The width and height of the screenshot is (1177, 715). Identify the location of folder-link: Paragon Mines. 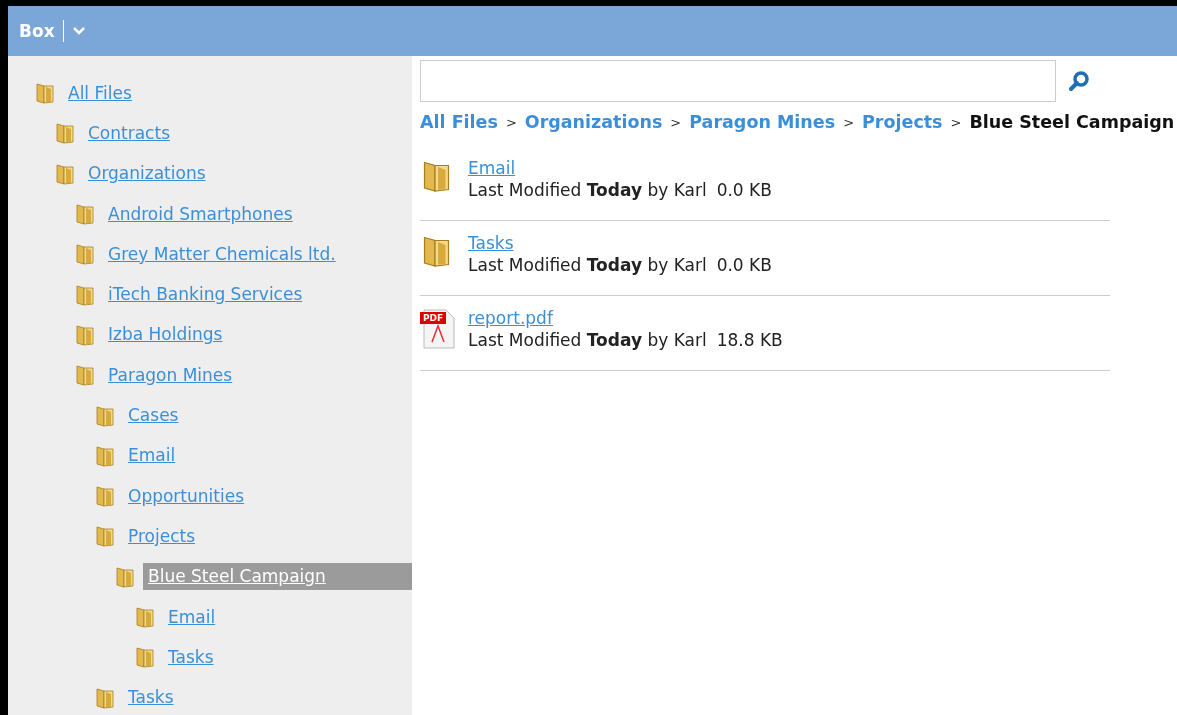
(170, 375).